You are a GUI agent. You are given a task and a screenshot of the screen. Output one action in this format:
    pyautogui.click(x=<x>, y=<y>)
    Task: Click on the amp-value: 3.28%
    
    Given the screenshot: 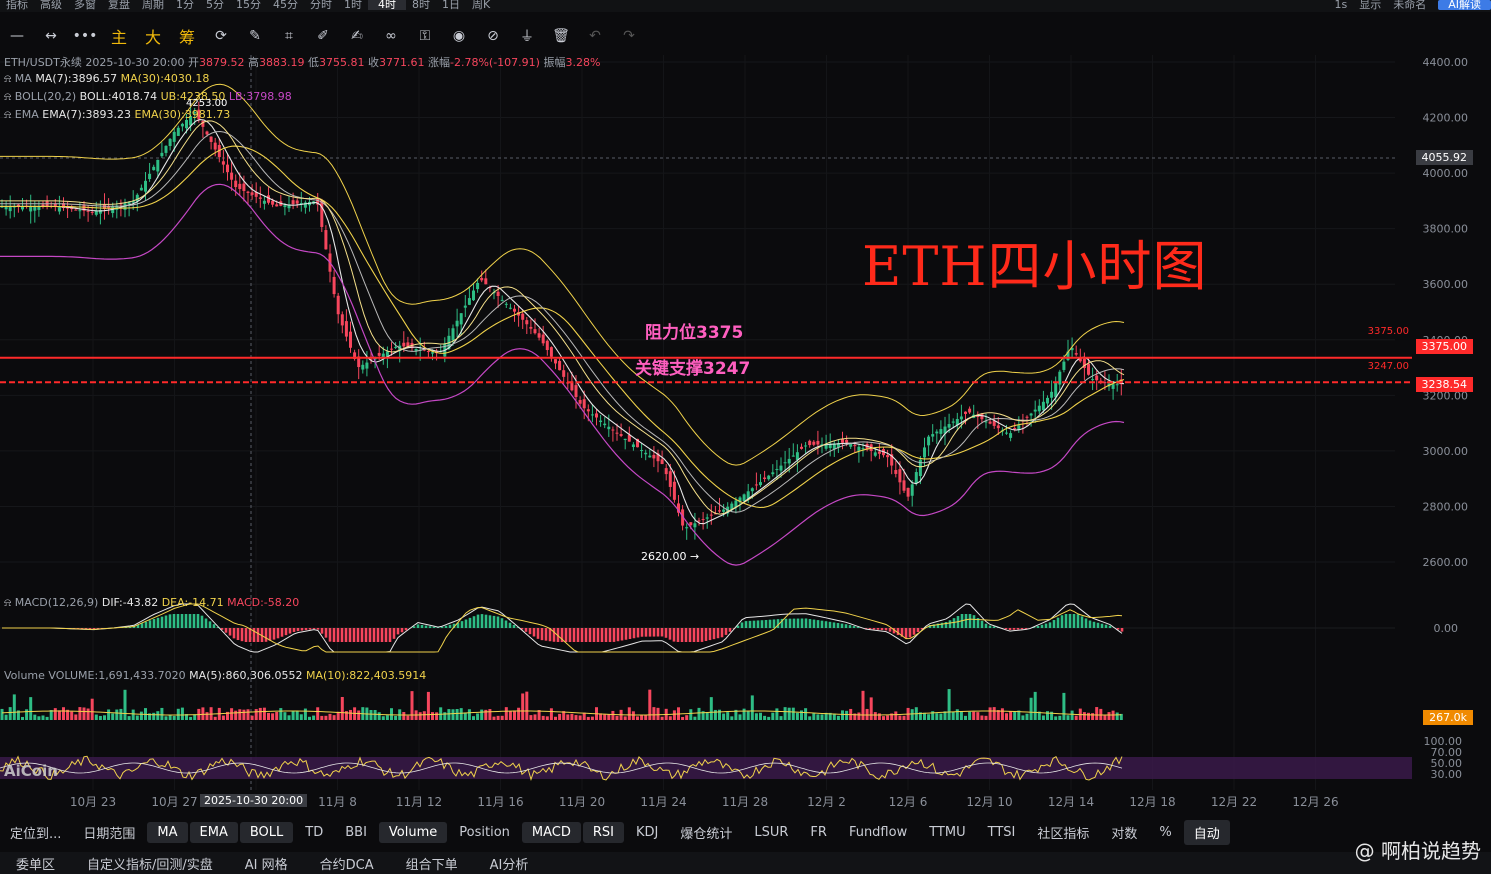 What is the action you would take?
    pyautogui.click(x=583, y=62)
    